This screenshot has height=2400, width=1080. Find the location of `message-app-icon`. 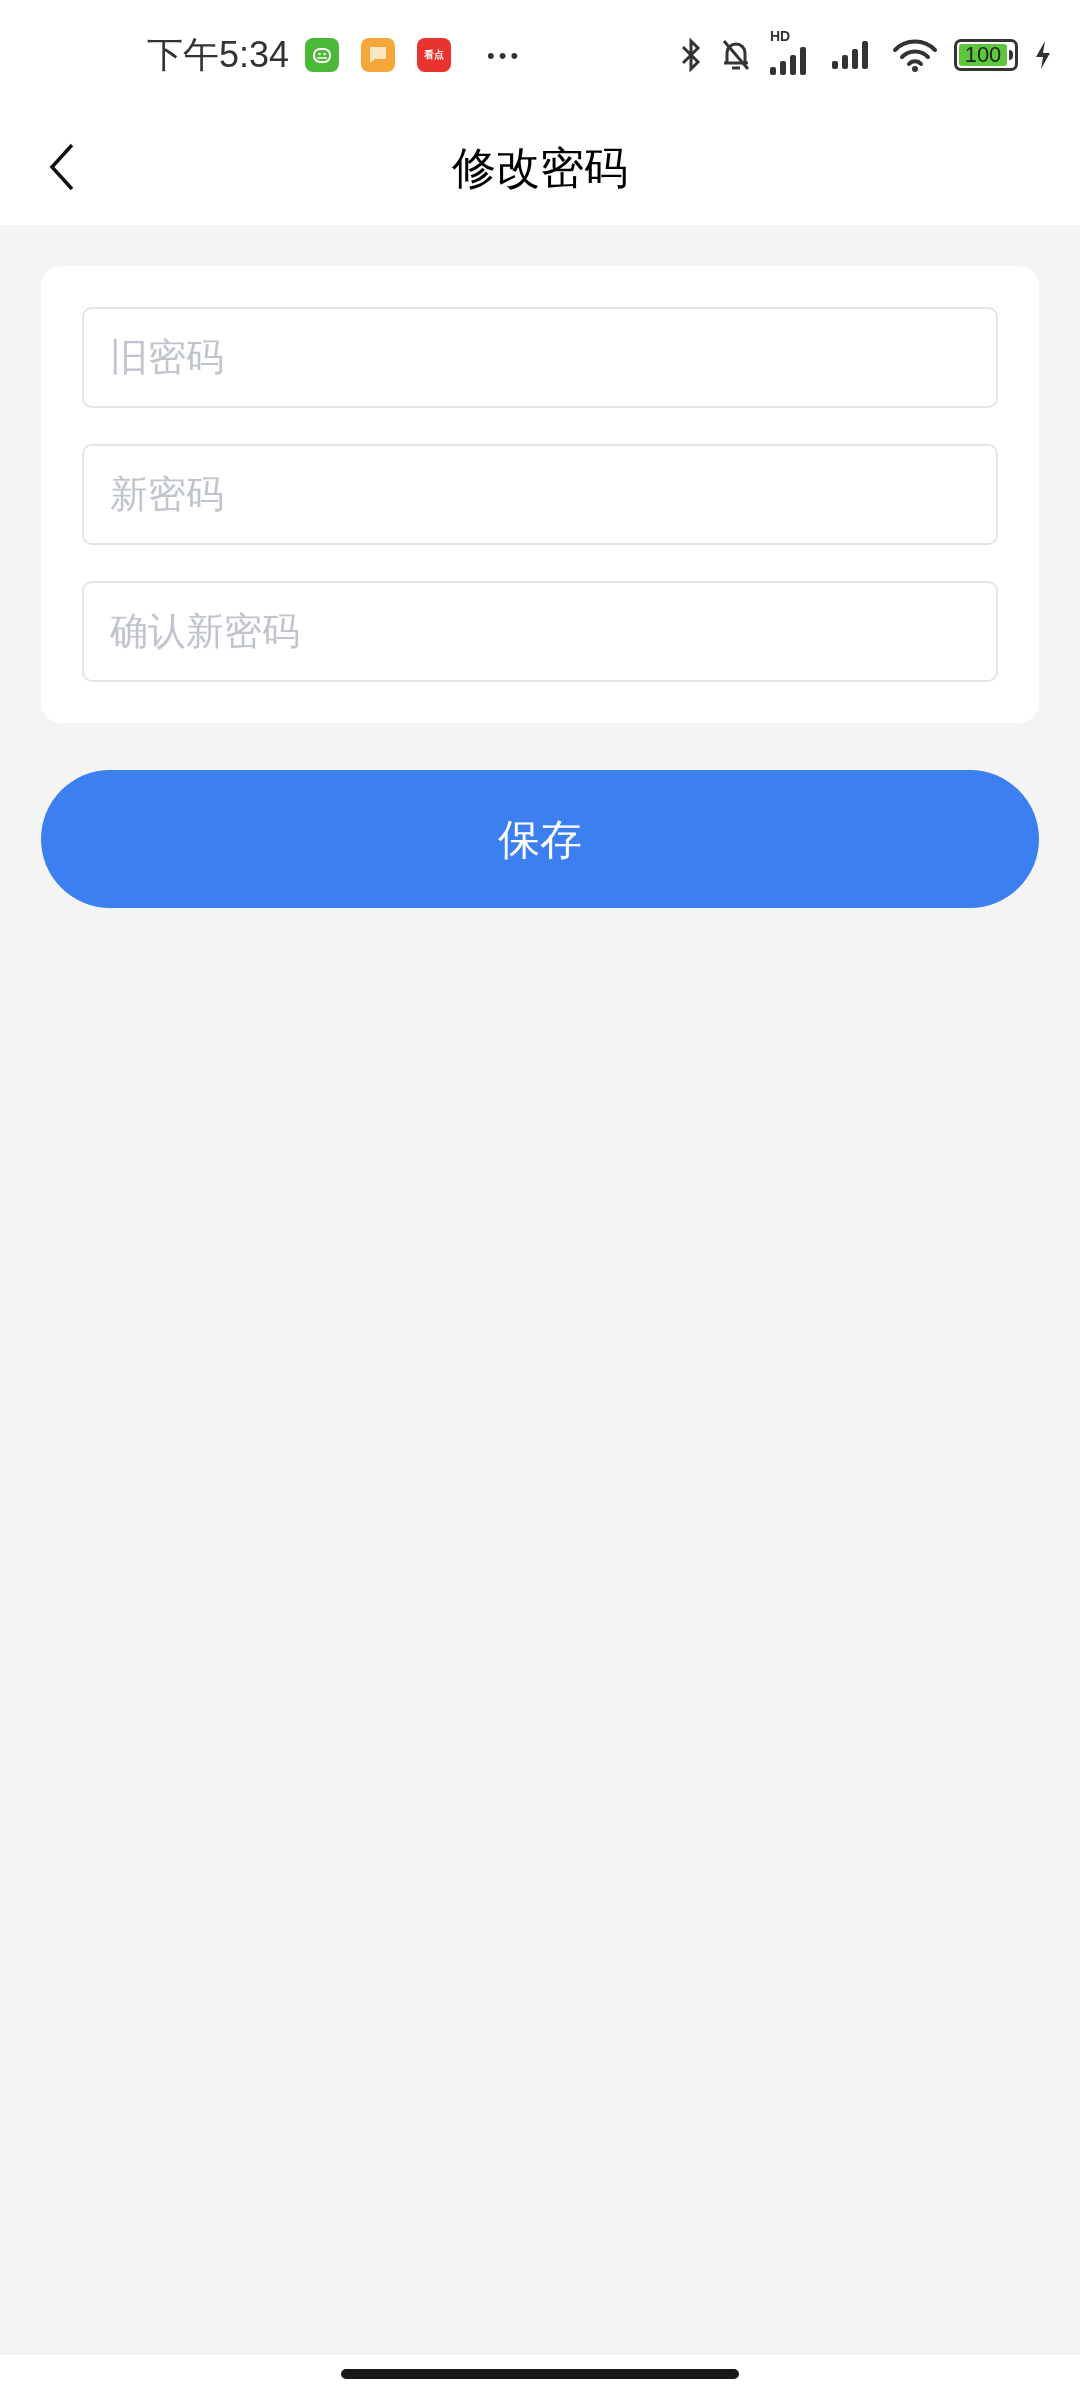

message-app-icon is located at coordinates (378, 55).